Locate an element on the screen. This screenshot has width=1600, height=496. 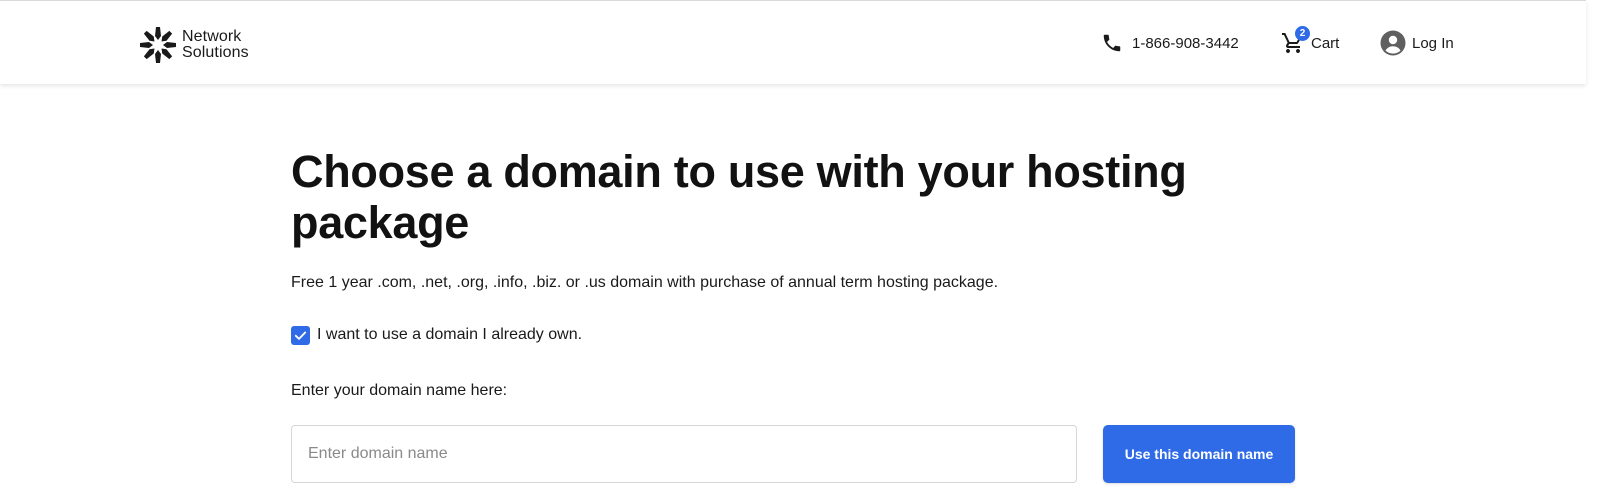
phone-number: 1-866-908-3442 is located at coordinates (1185, 43).